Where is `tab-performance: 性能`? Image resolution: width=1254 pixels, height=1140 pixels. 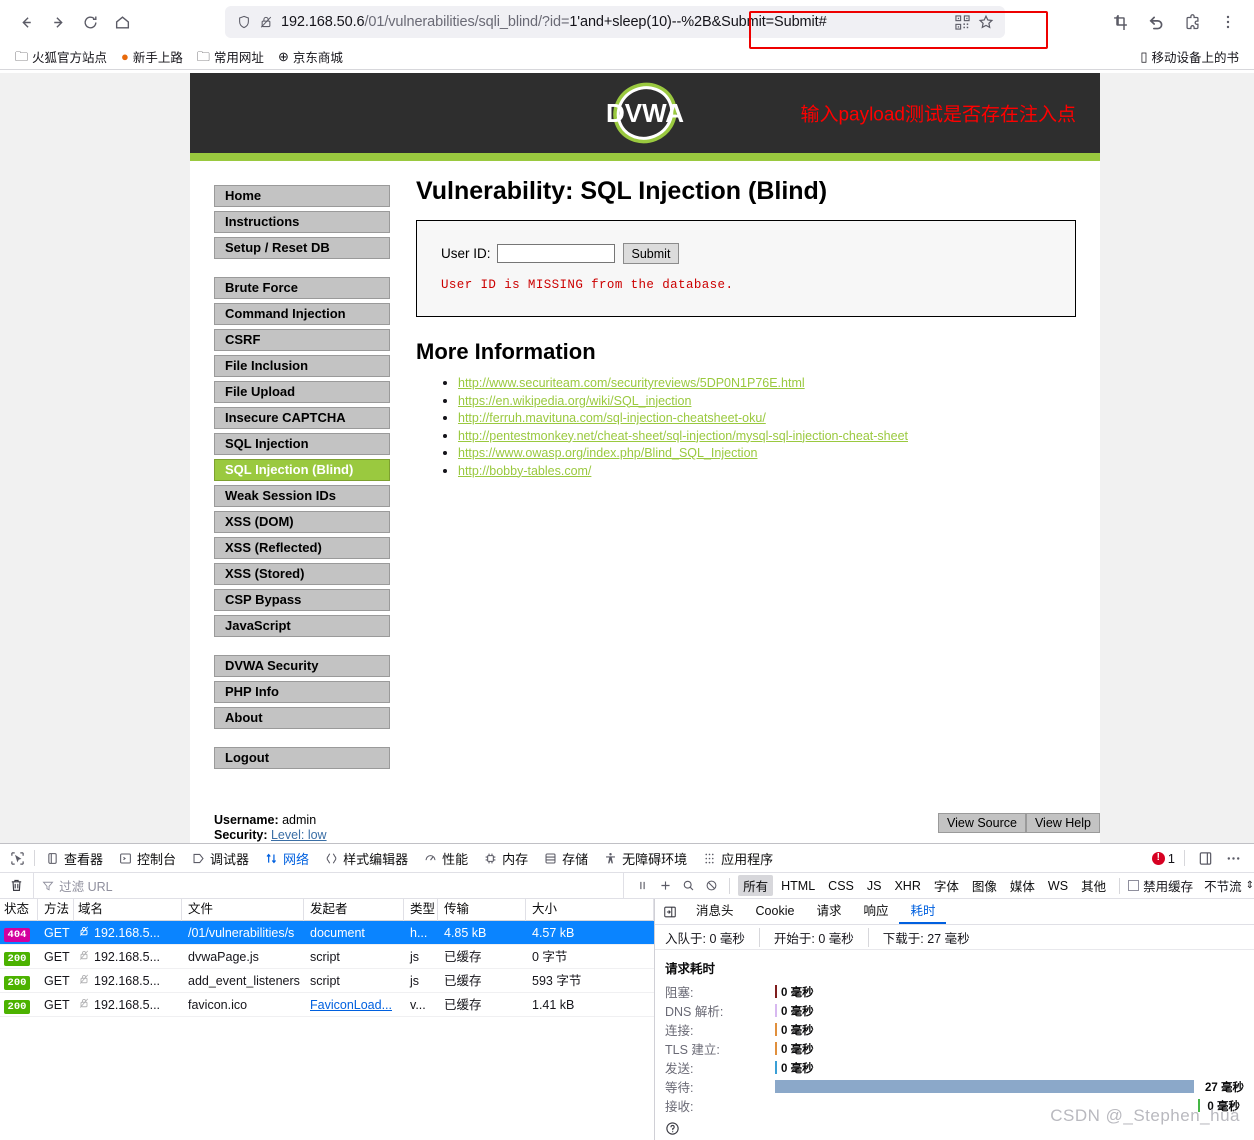 tab-performance: 性能 is located at coordinates (446, 858).